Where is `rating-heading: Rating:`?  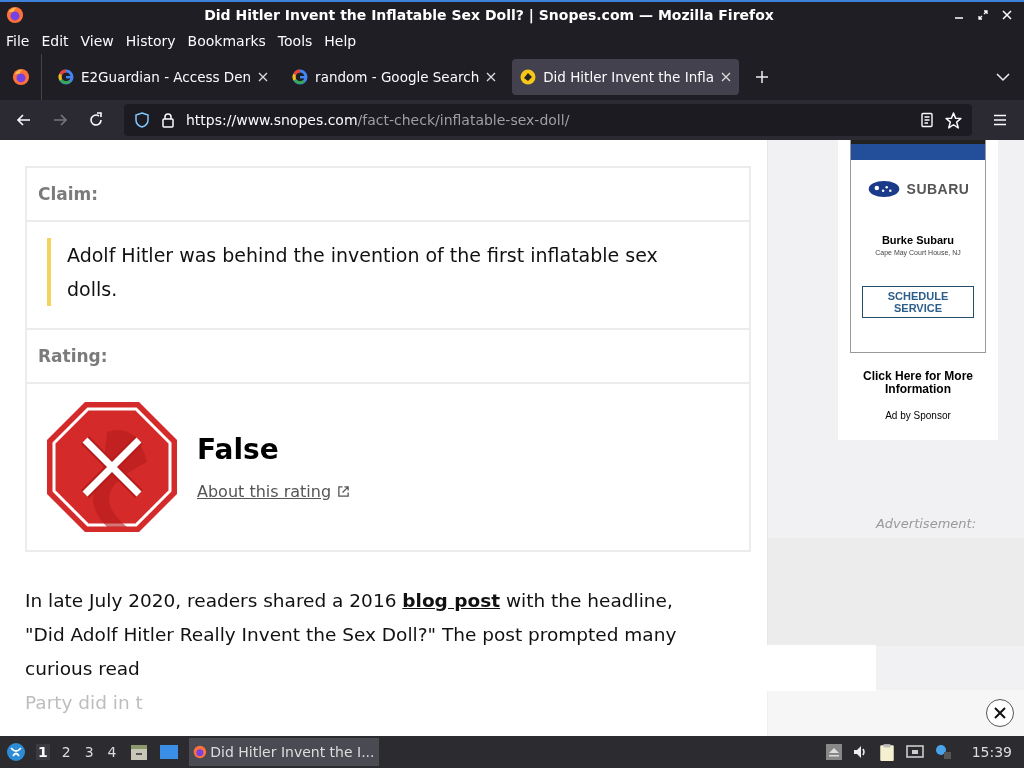
rating-heading: Rating: is located at coordinates (73, 356).